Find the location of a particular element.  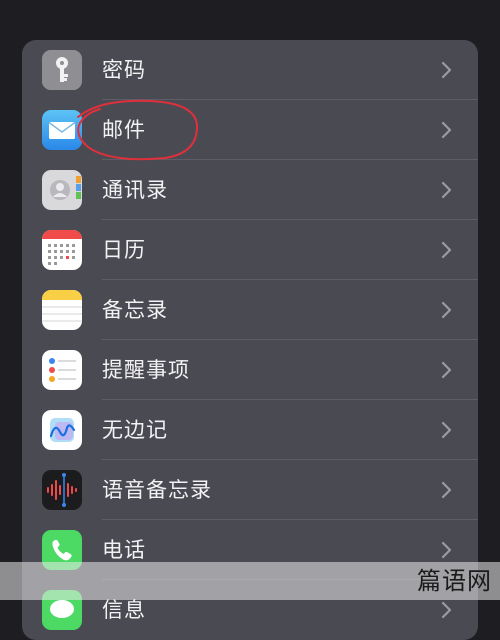

settings-item-label: 无边记 is located at coordinates (135, 430).